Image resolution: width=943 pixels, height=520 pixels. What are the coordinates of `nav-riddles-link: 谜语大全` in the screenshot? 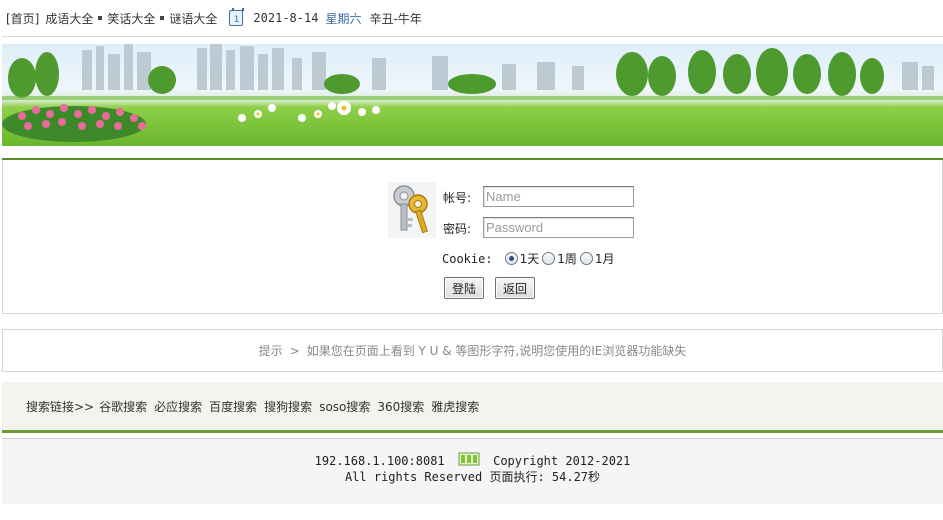 It's located at (193, 18).